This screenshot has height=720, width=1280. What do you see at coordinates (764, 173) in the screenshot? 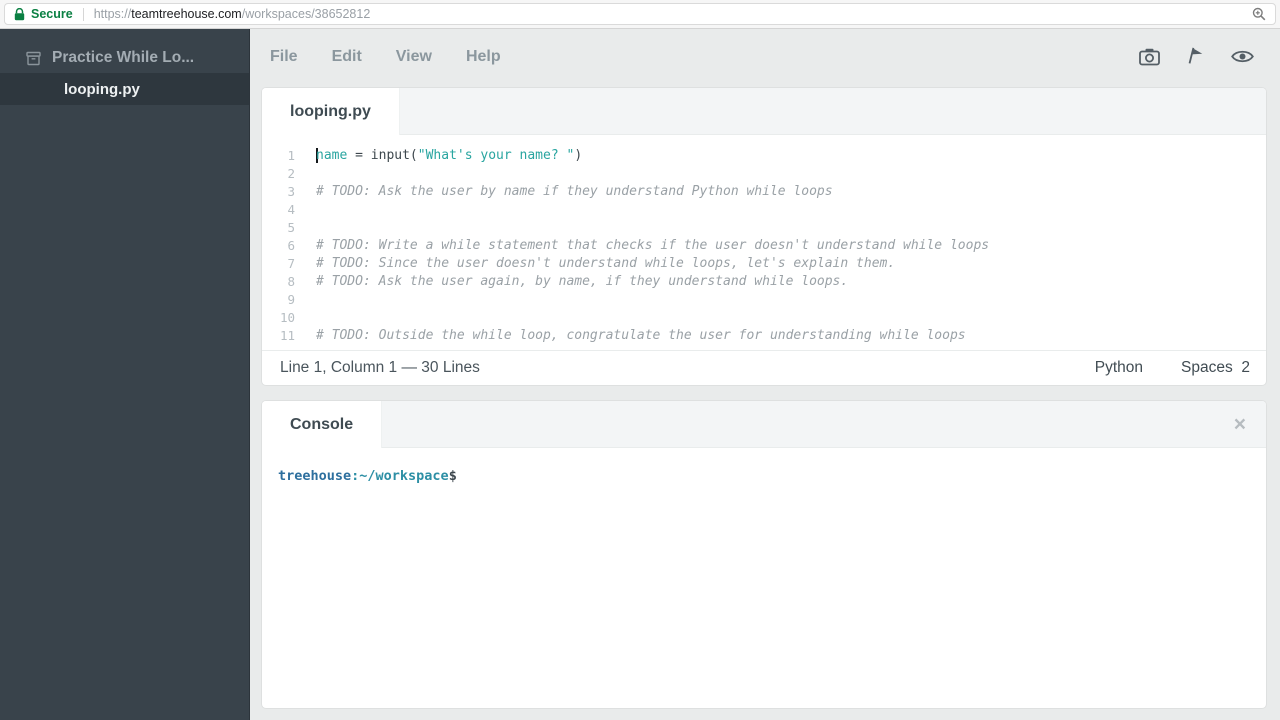
I see `code-line: 2` at bounding box center [764, 173].